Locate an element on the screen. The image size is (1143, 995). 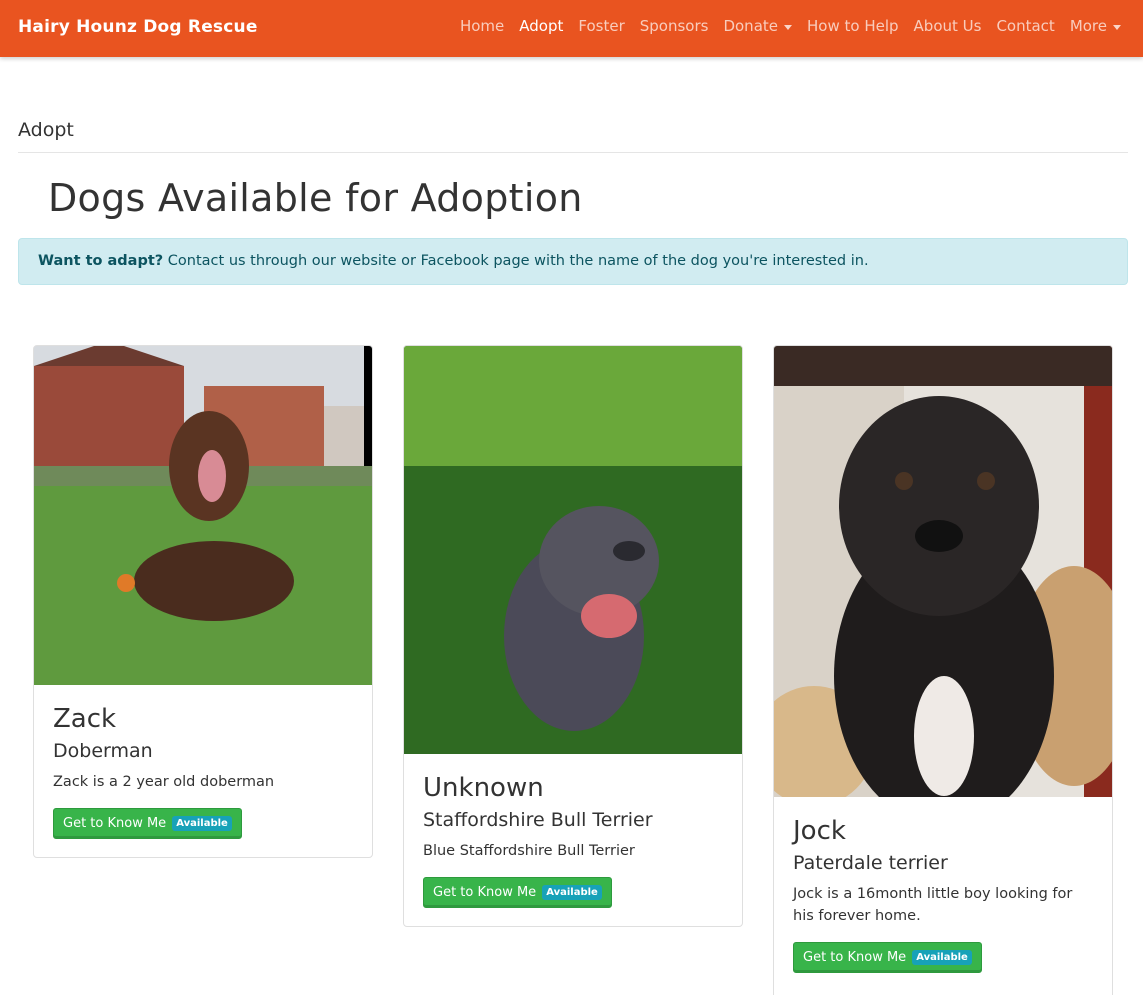
nav-sponsors: Sponsors is located at coordinates (674, 26).